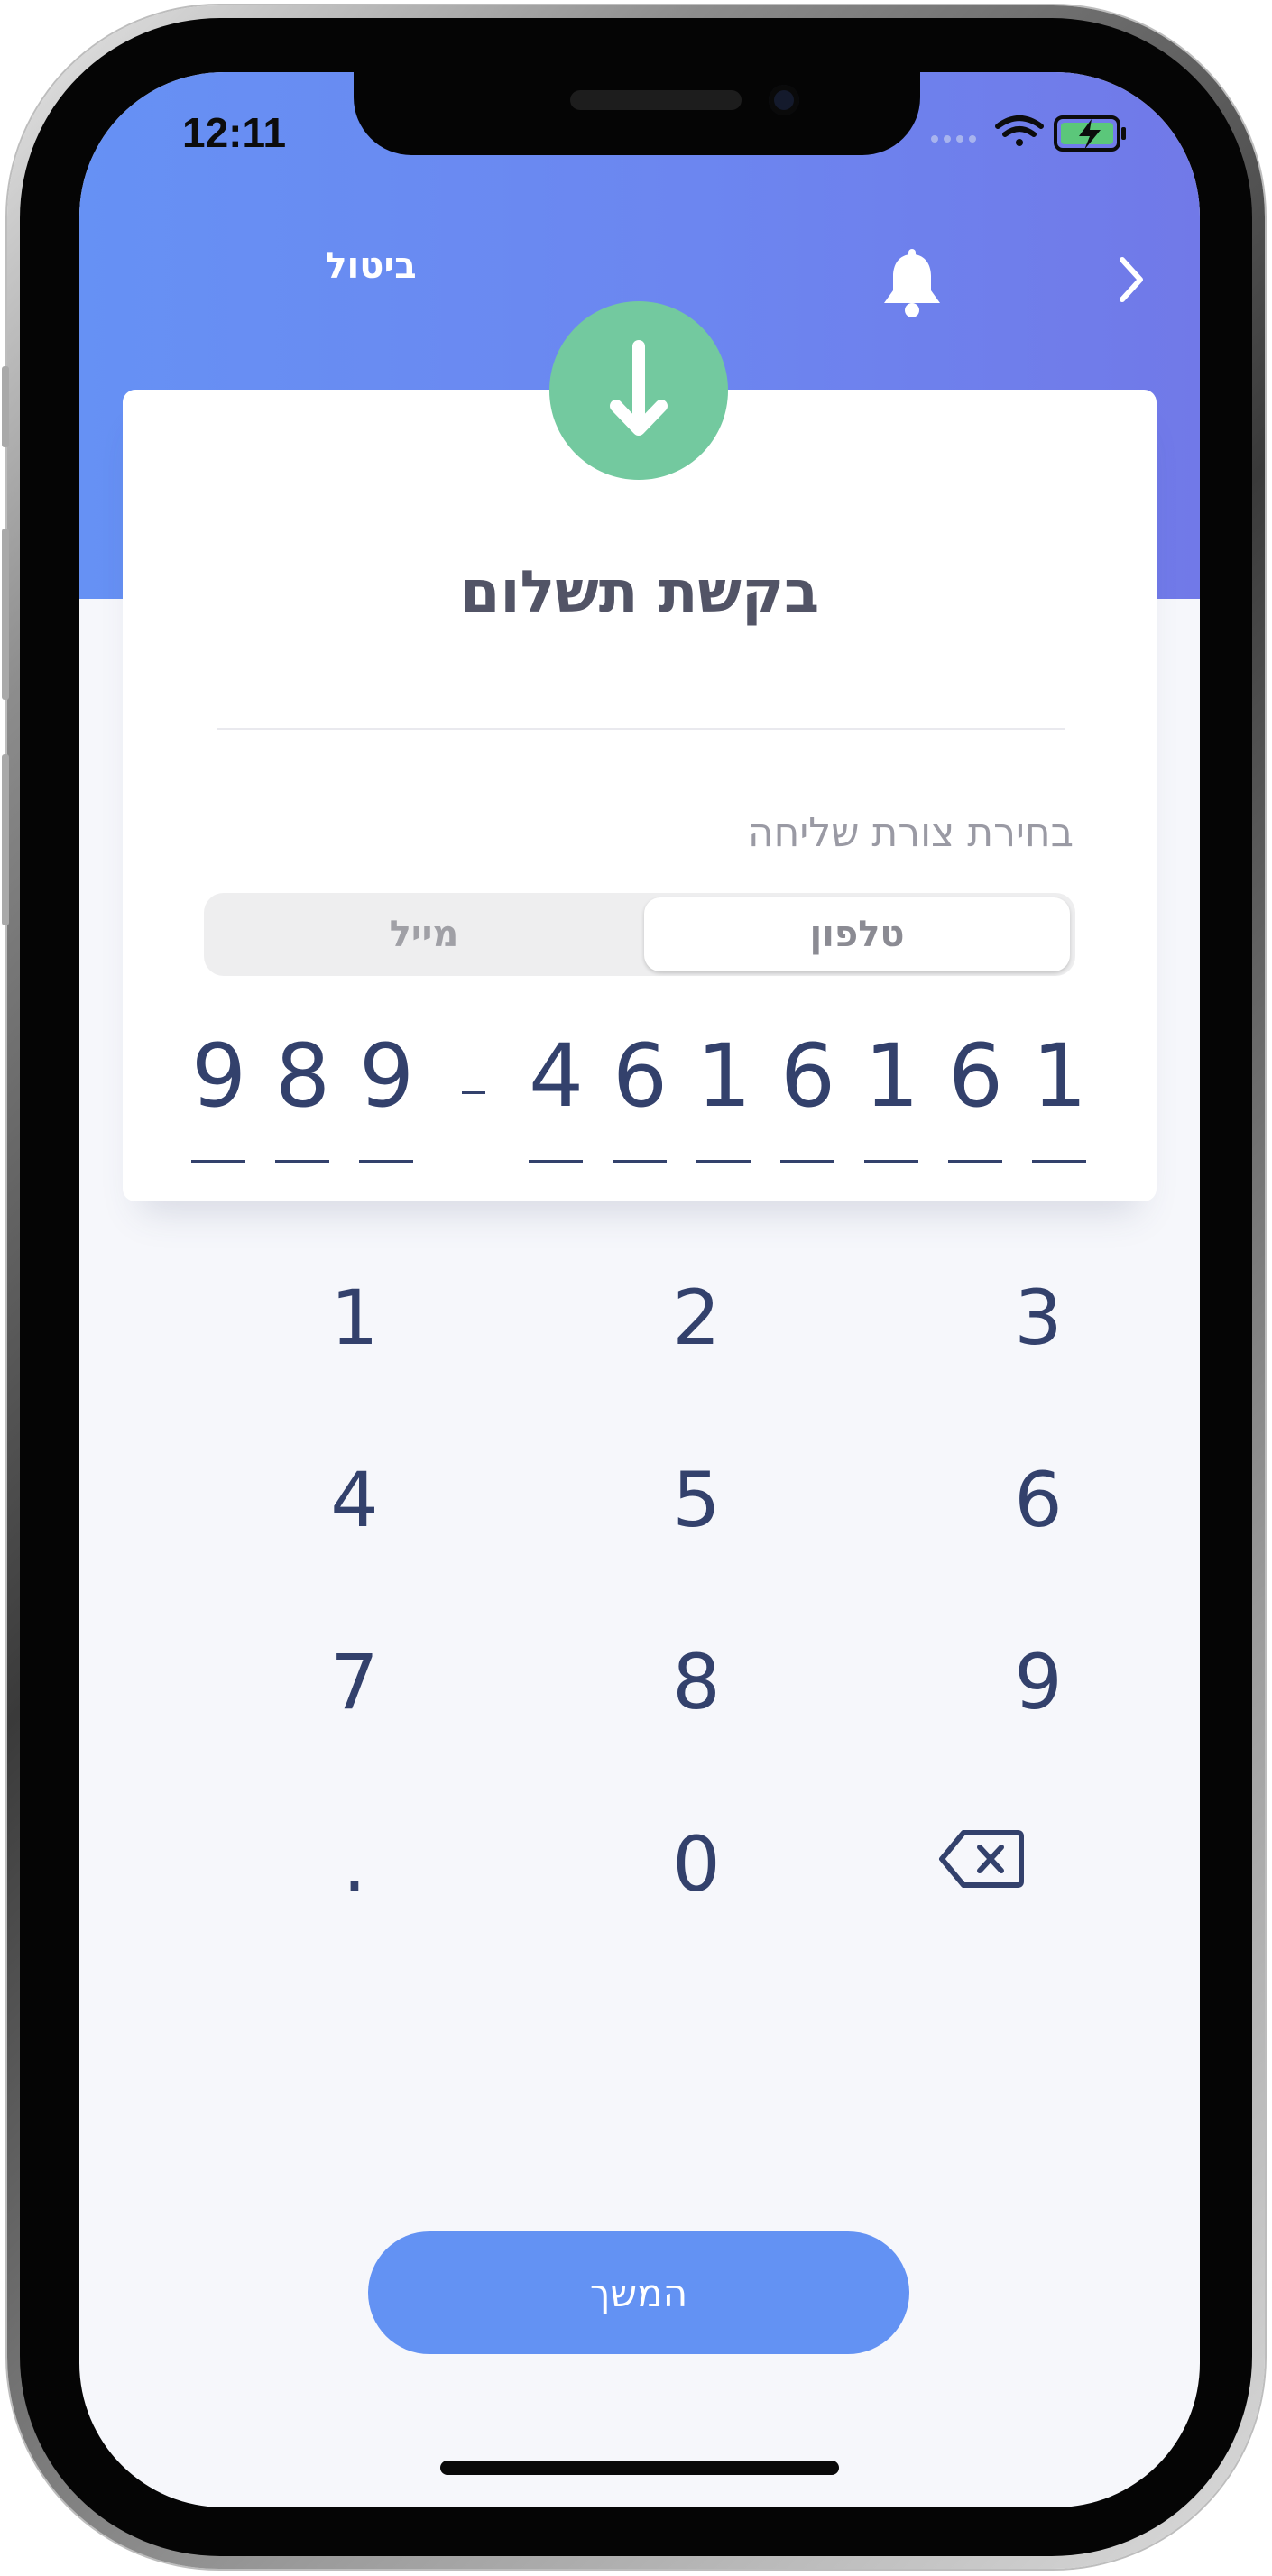  Describe the element at coordinates (557, 1076) in the screenshot. I see `phone-digit: 4` at that location.